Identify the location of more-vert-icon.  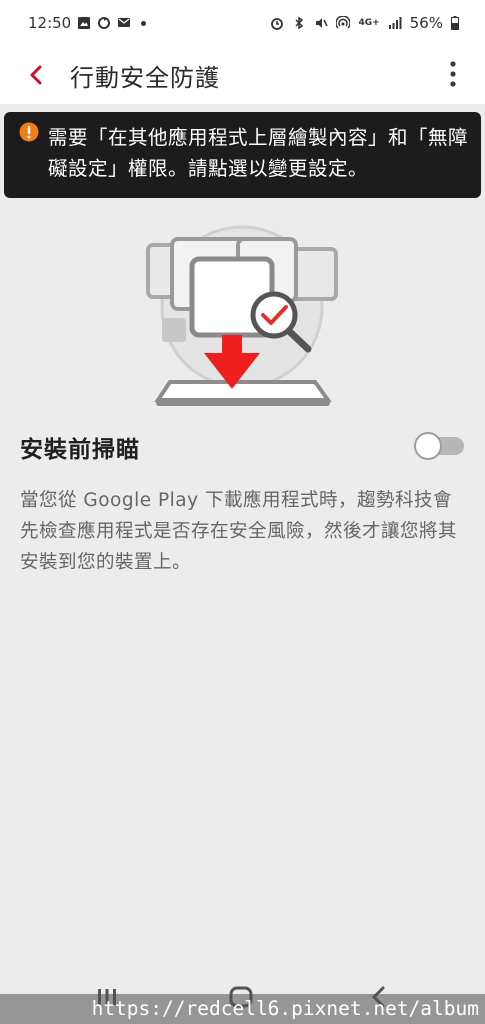
(453, 74).